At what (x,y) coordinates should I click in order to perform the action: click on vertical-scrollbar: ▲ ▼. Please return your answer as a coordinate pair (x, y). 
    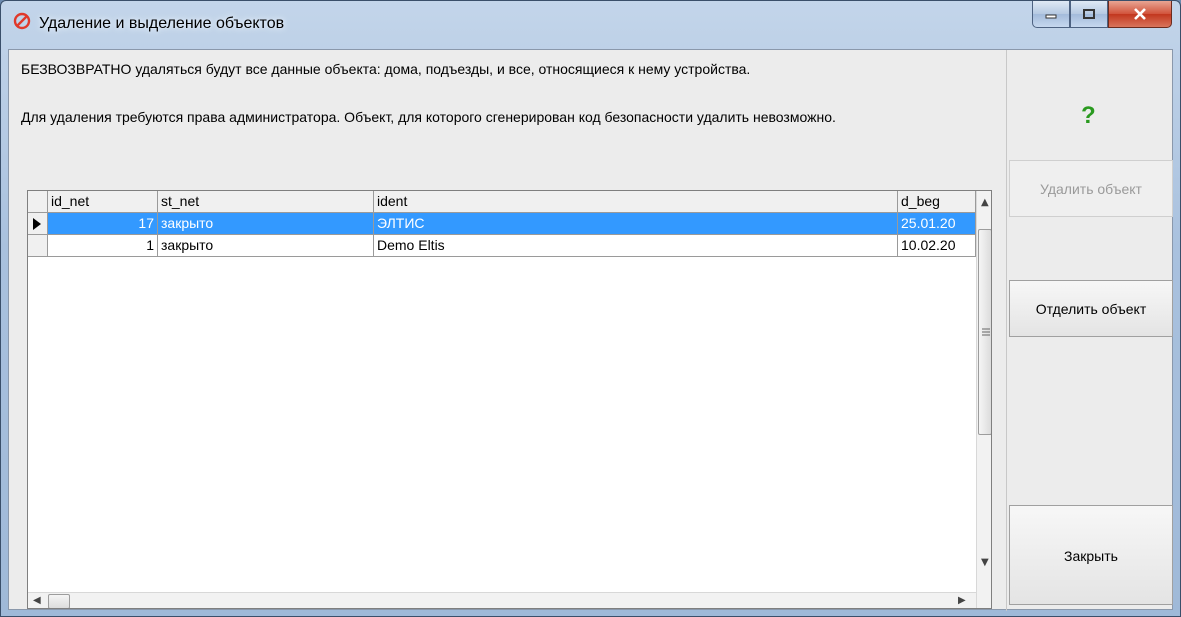
    Looking at the image, I should click on (983, 399).